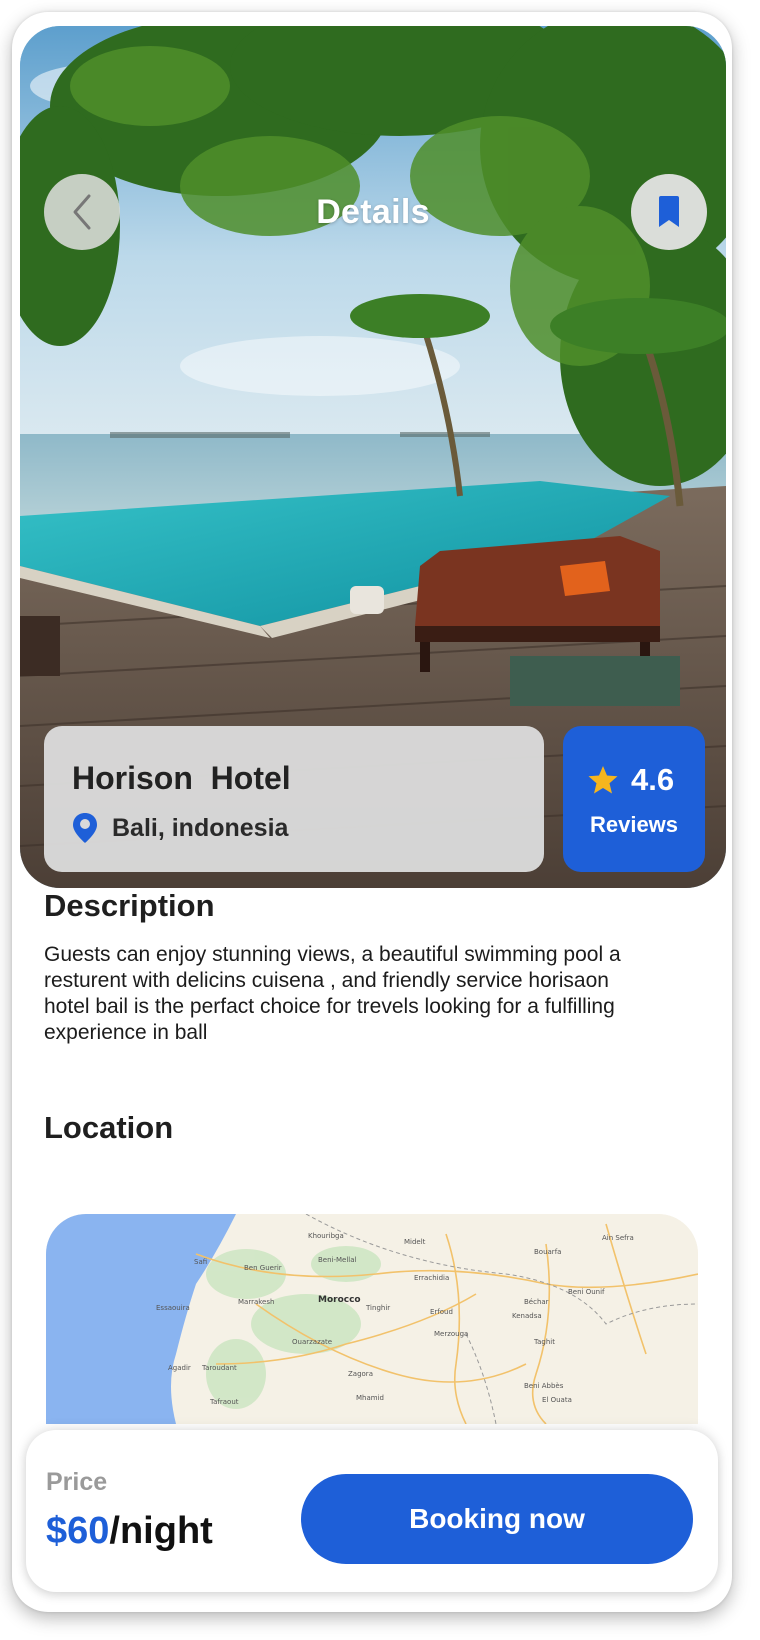  What do you see at coordinates (200, 1262) in the screenshot?
I see `map-label-safi: Safi` at bounding box center [200, 1262].